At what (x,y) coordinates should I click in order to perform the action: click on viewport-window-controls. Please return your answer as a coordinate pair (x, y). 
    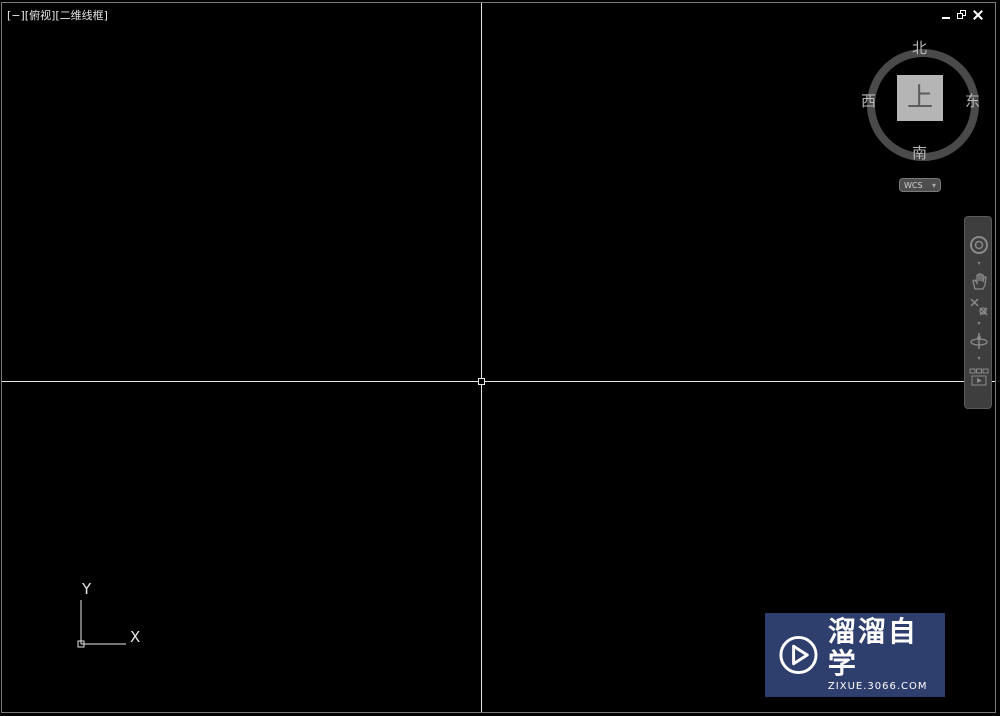
    Looking at the image, I should click on (962, 15).